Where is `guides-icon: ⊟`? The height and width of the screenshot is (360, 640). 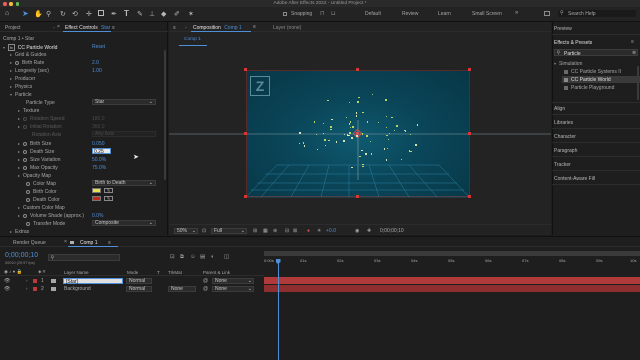
guides-icon: ⊟ is located at coordinates (287, 231).